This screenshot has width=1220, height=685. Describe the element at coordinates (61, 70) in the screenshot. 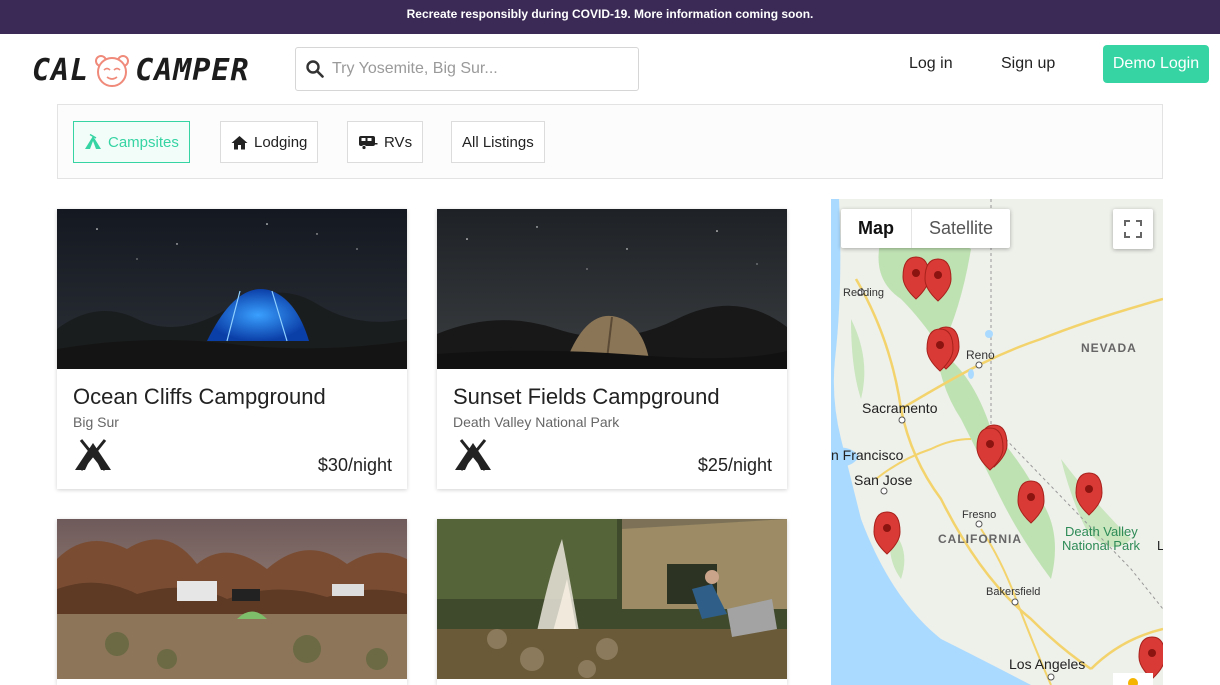

I see `logo-text-left: CAL` at that location.